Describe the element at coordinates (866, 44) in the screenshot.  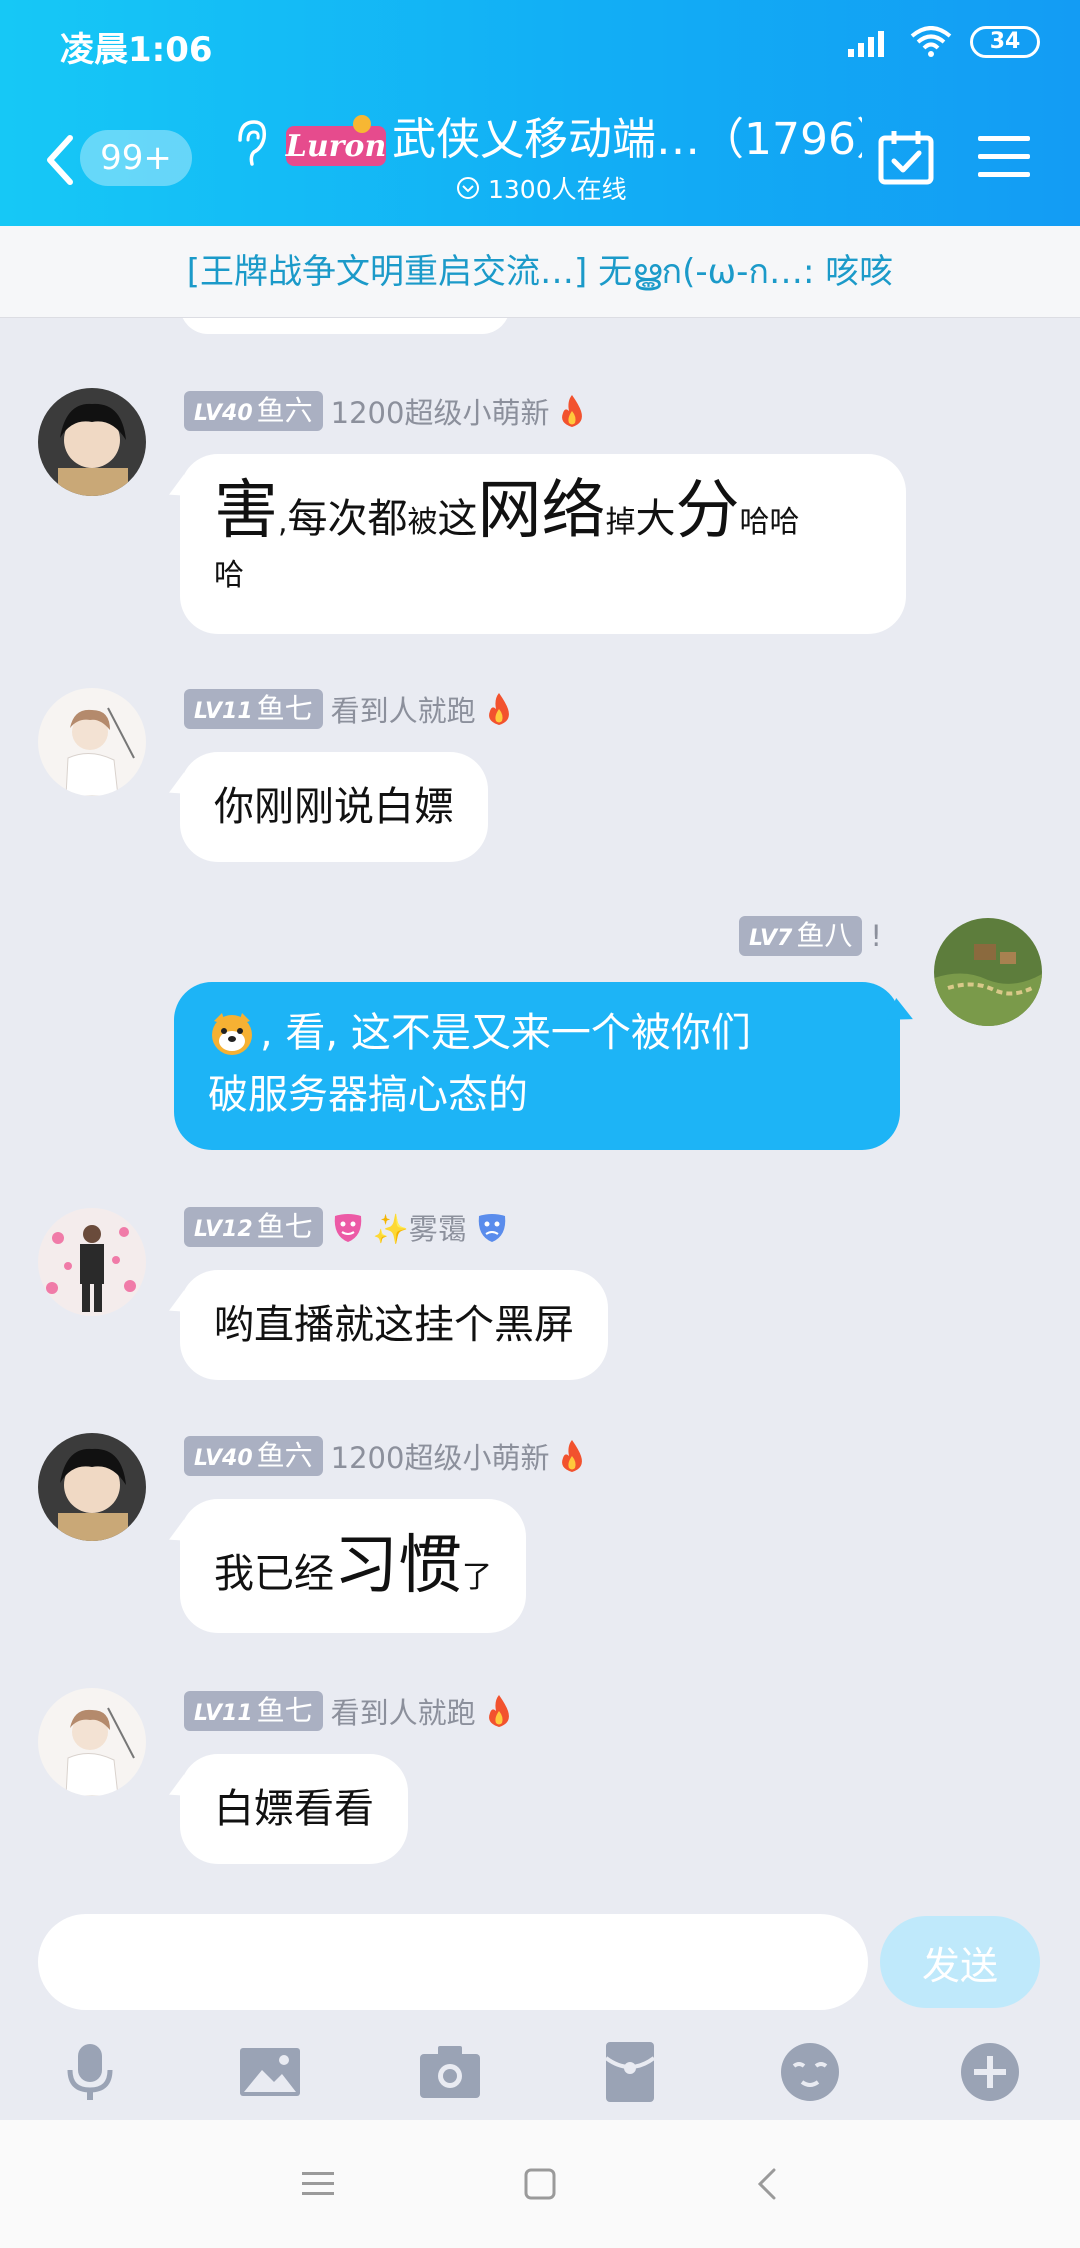
I see `signal-icon` at that location.